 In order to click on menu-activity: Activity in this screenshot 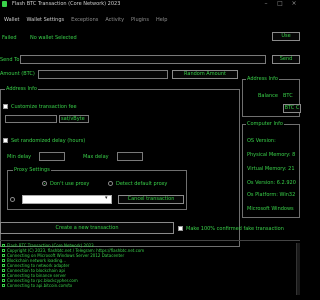, I will do `click(114, 22)`.